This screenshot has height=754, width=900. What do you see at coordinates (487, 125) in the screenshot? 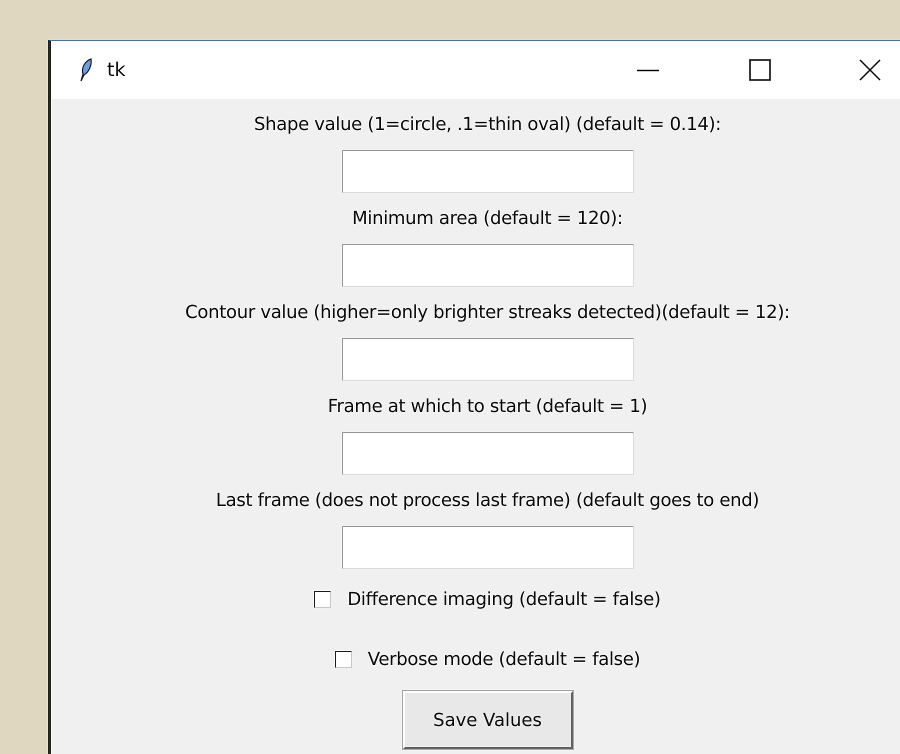
I see `field-label: Shape value (1=circle, .1=thin oval) (default = 0.14):` at bounding box center [487, 125].